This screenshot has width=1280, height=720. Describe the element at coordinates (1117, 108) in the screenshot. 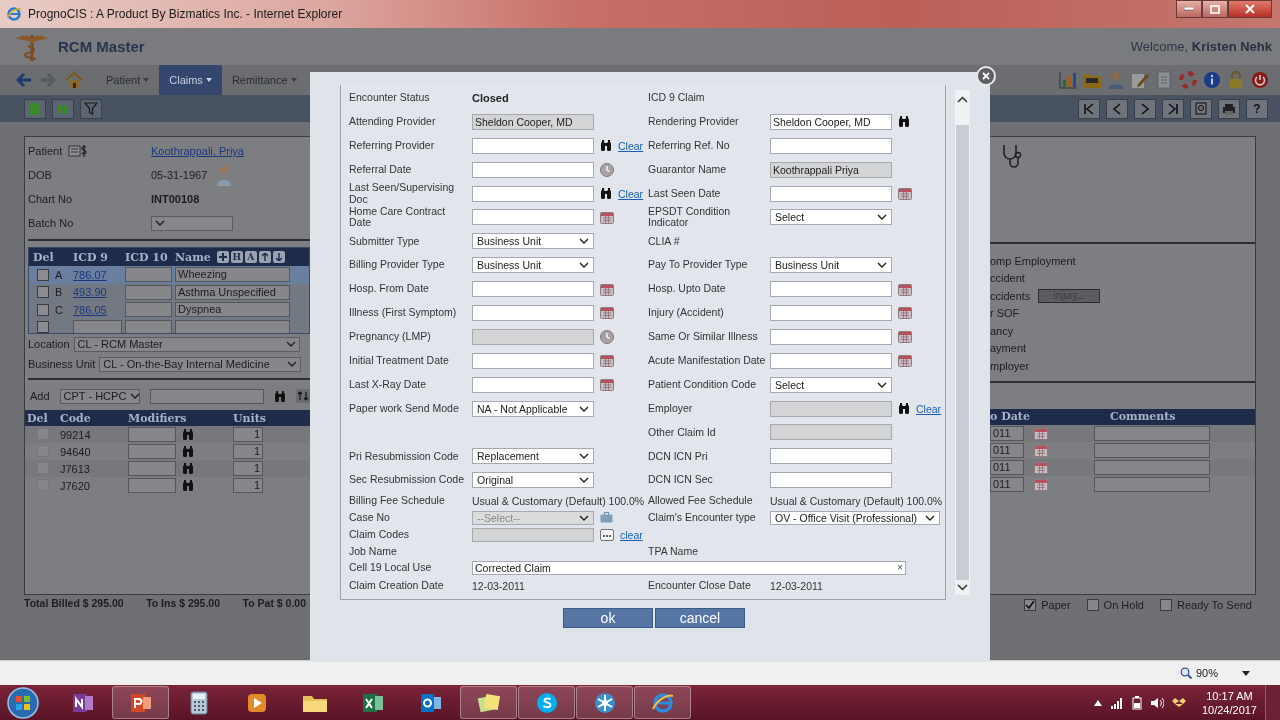

I see `prev-page-button` at that location.